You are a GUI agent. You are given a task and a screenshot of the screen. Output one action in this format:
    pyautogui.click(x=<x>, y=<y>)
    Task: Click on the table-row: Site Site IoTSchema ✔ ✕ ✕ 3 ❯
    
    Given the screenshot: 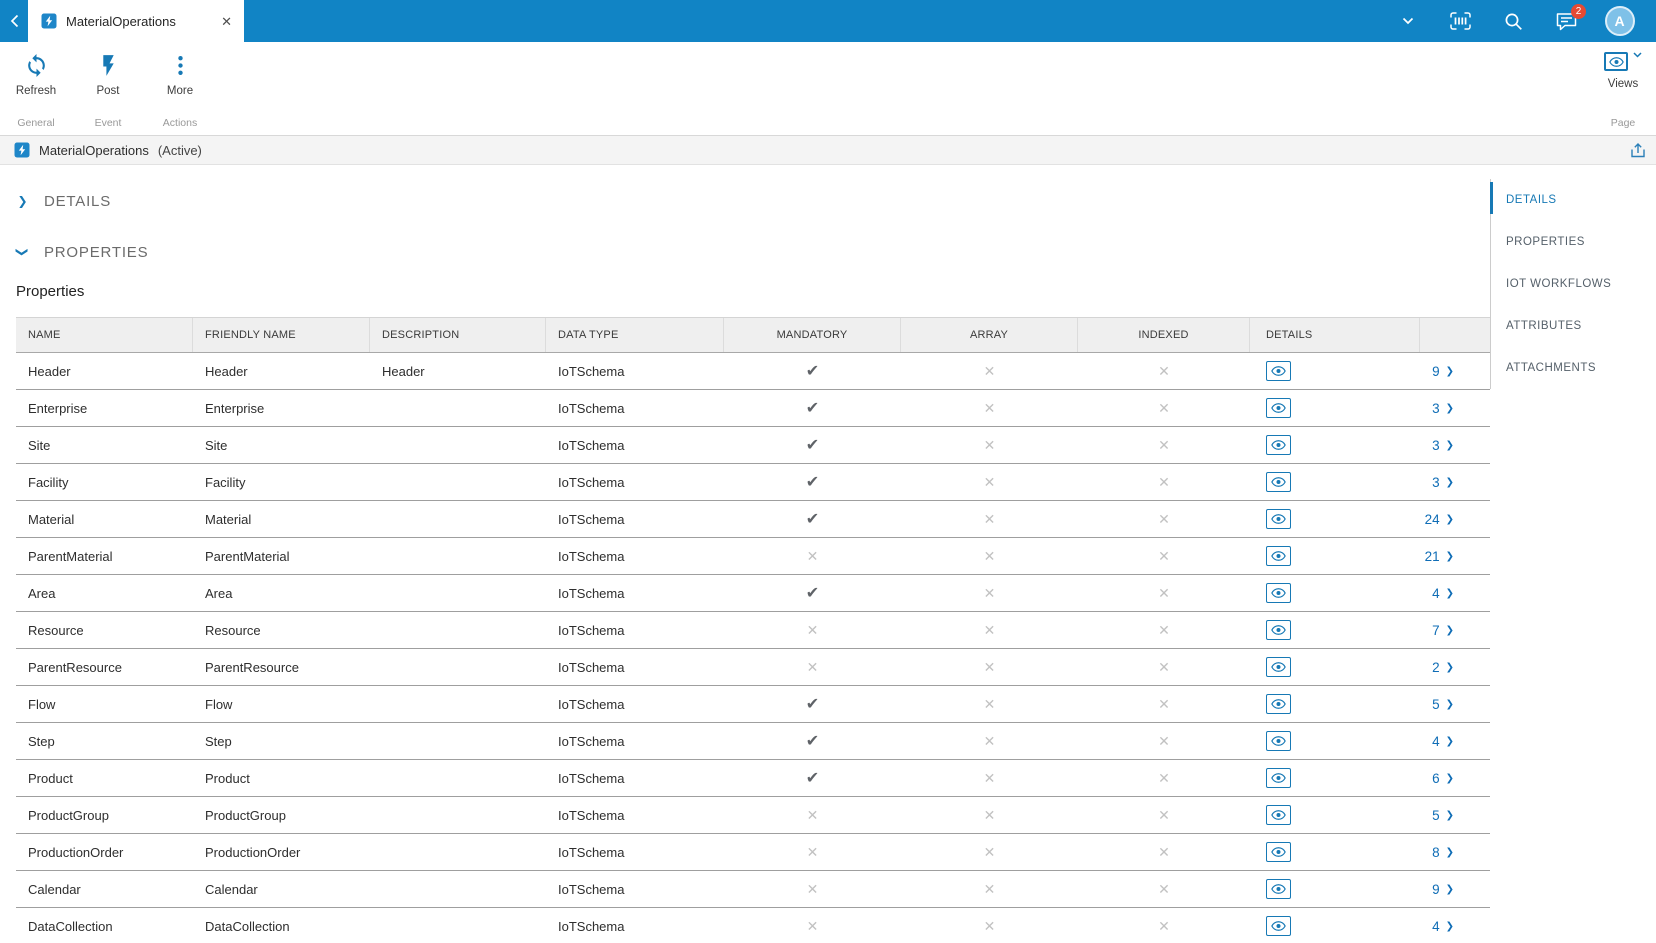 What is the action you would take?
    pyautogui.click(x=753, y=445)
    